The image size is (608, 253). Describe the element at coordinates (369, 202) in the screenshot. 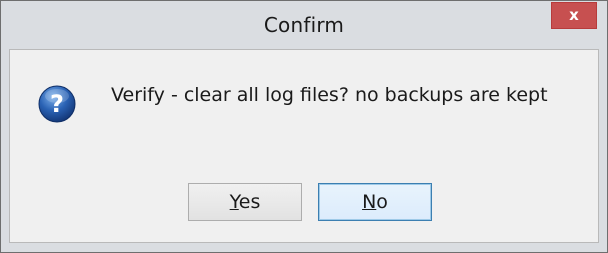

I see `no-button-accelerator: N` at that location.